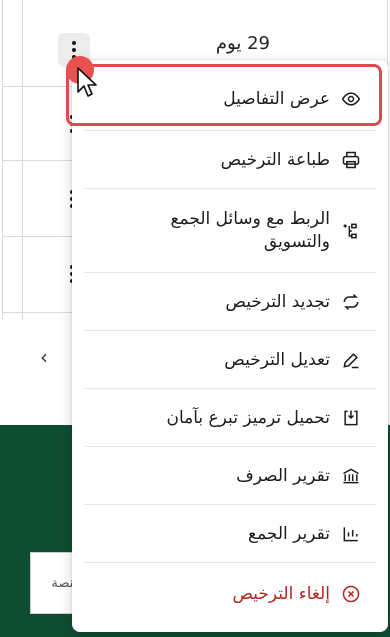 The height and width of the screenshot is (637, 390). What do you see at coordinates (351, 476) in the screenshot?
I see `bank-icon` at bounding box center [351, 476].